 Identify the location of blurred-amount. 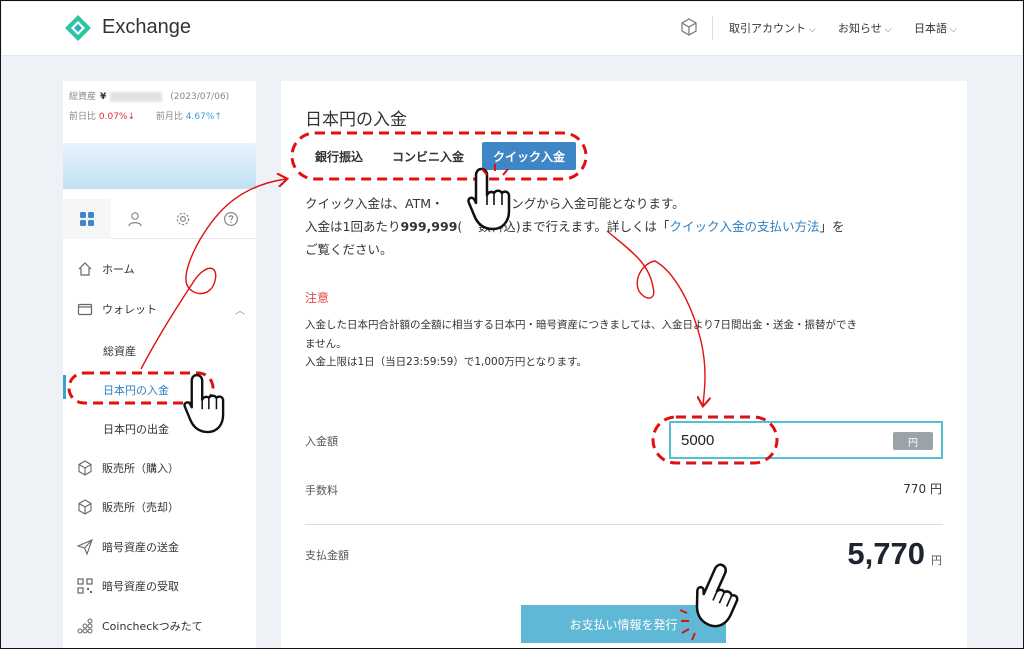
(136, 96).